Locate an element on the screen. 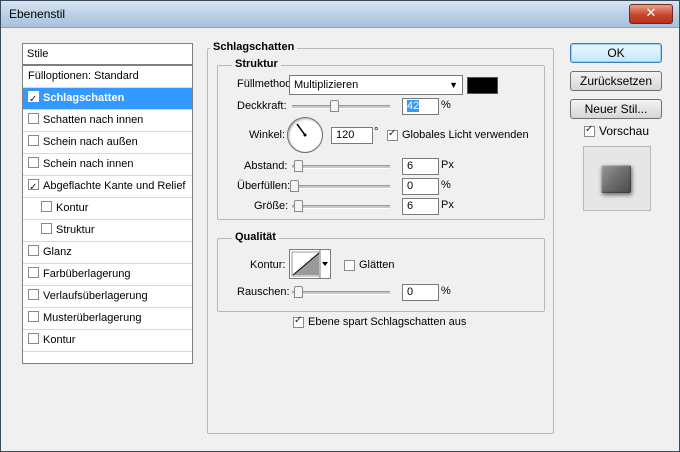 This screenshot has width=680, height=452. spread-slider is located at coordinates (341, 187).